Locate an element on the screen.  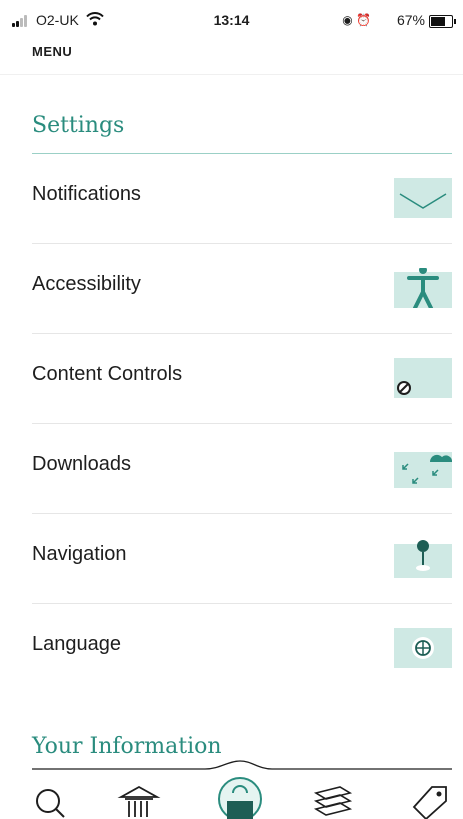
battery-icon is located at coordinates (442, 21).